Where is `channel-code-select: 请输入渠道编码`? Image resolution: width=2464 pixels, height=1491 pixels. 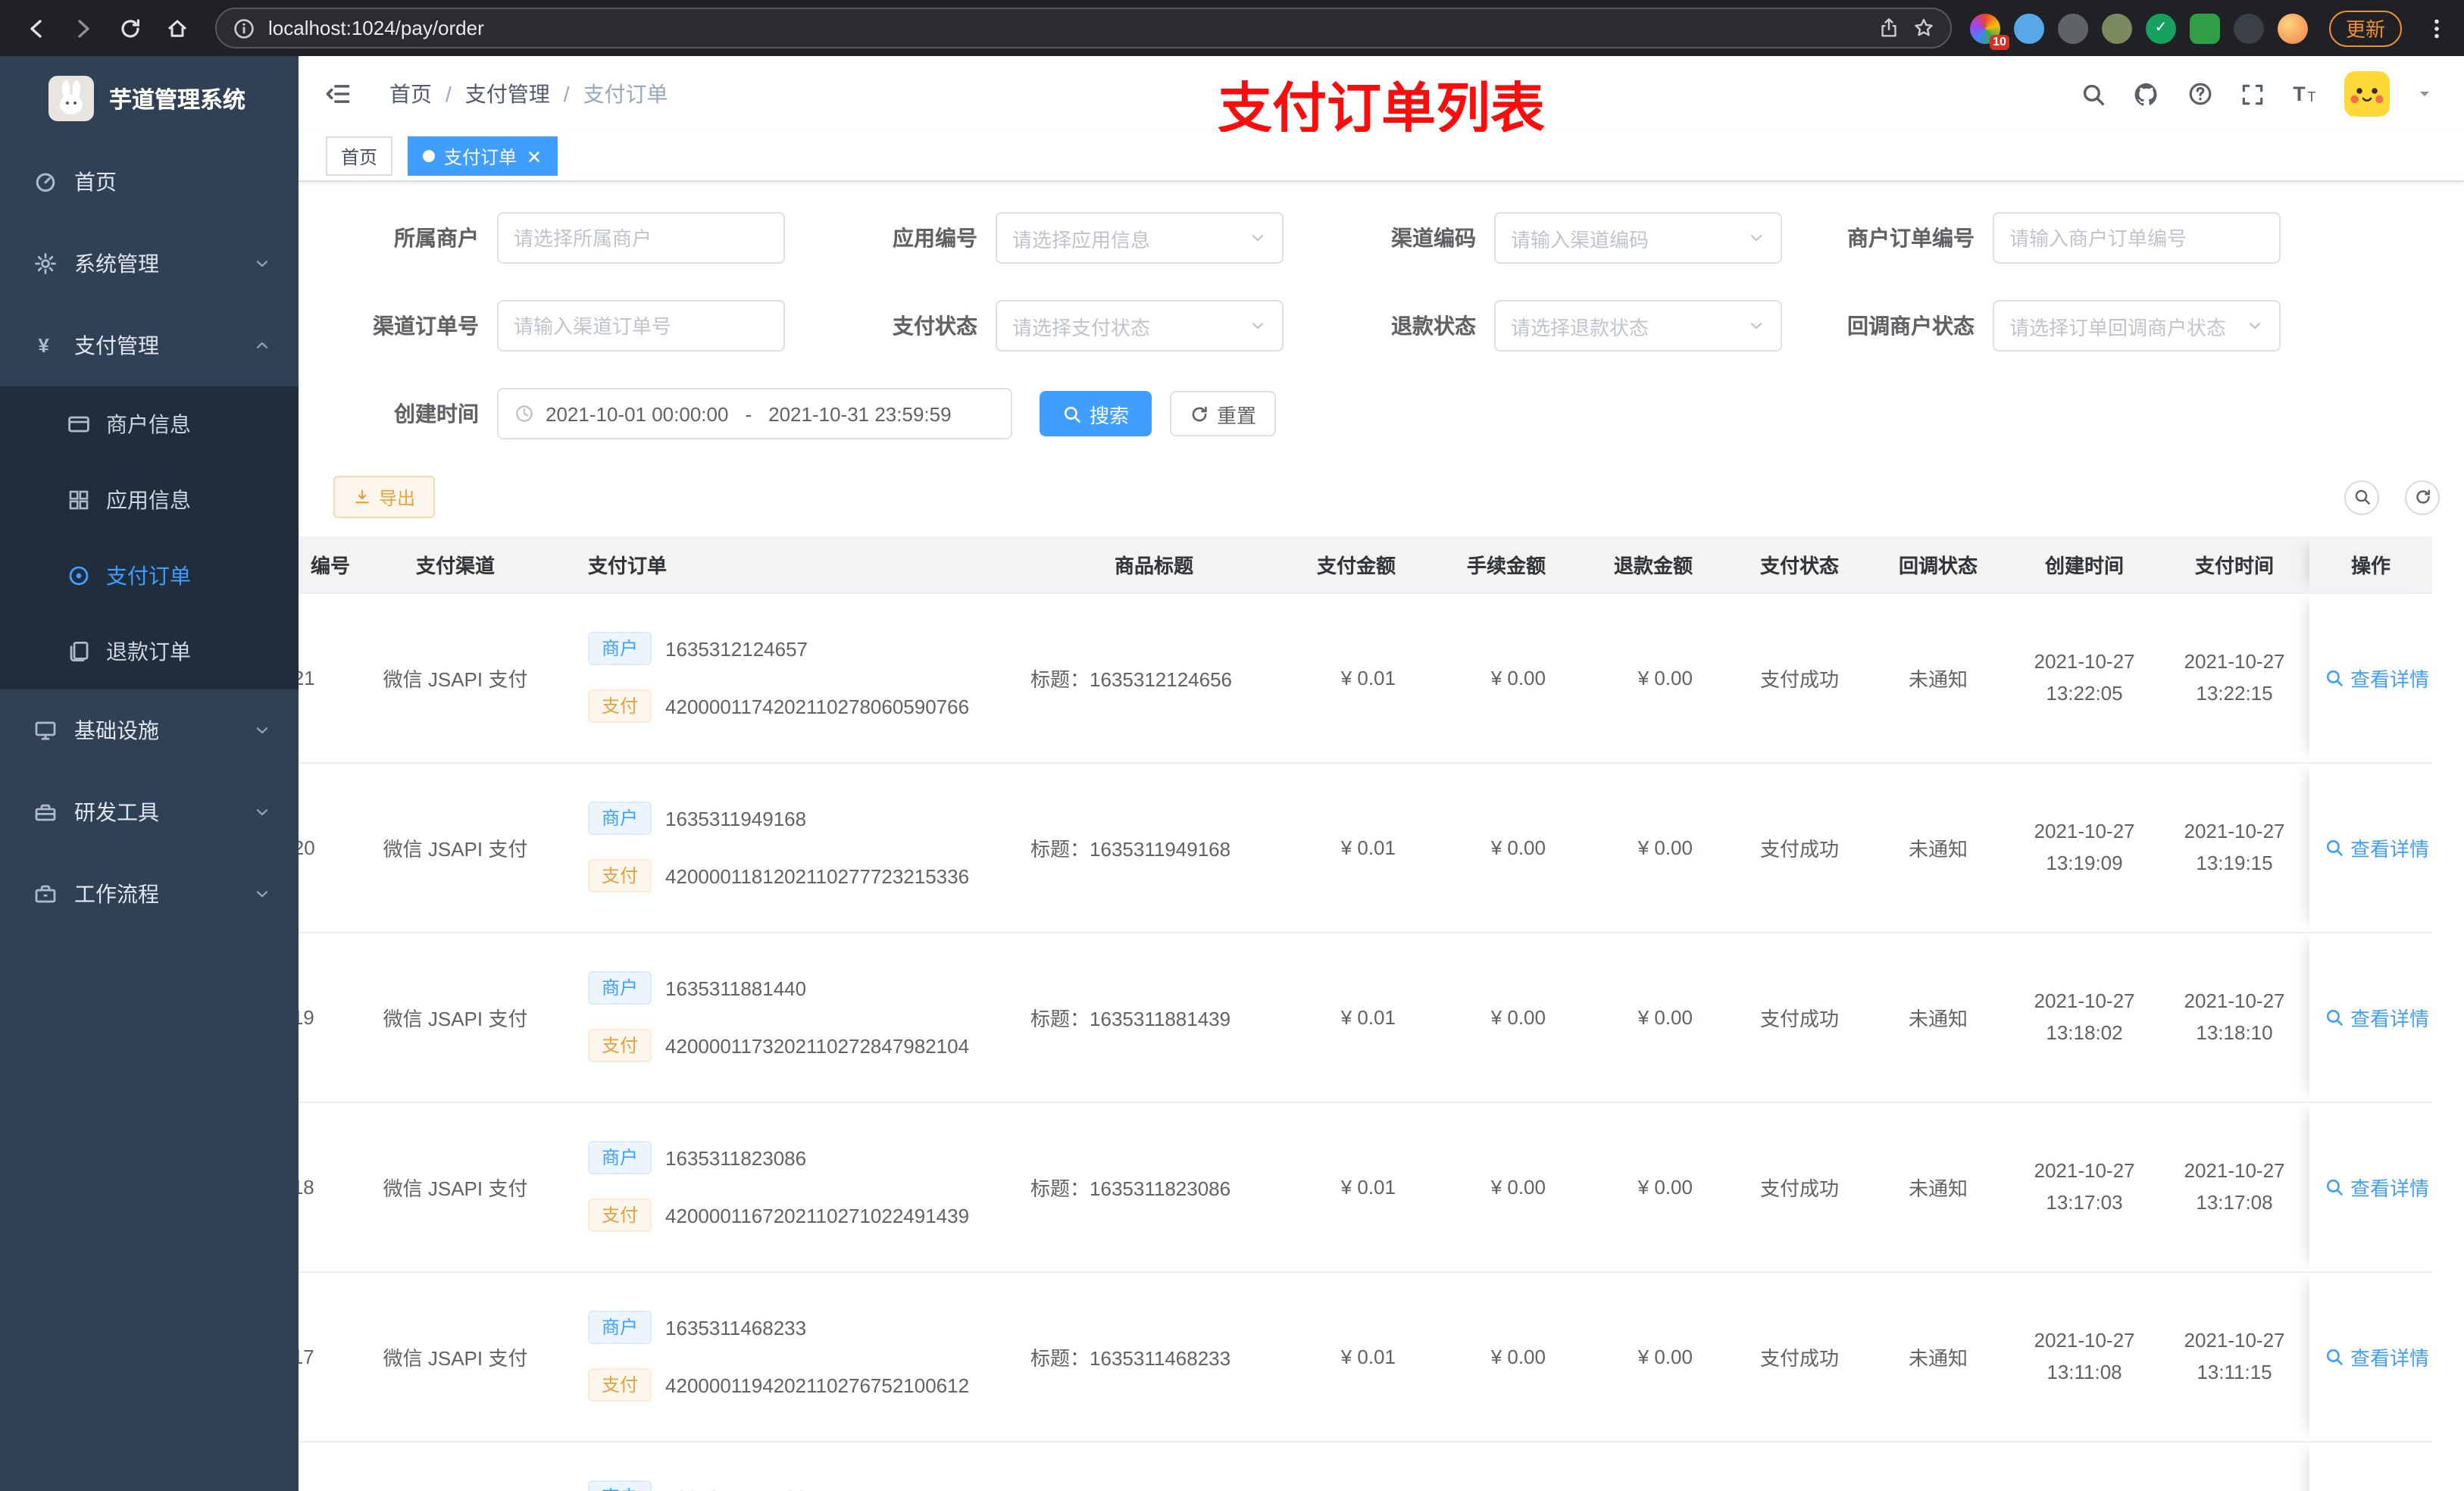
channel-code-select: 请输入渠道编码 is located at coordinates (1638, 238).